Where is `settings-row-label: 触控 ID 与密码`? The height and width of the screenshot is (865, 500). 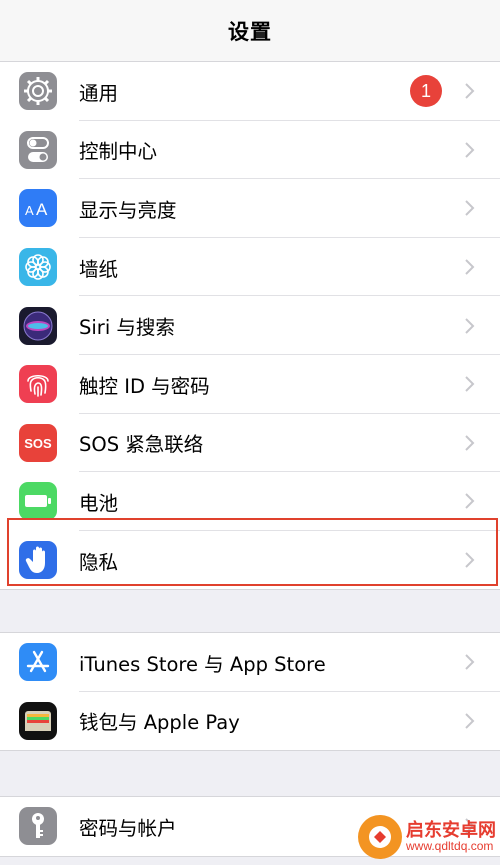
settings-row-label: 触控 ID 与密码 is located at coordinates (144, 386).